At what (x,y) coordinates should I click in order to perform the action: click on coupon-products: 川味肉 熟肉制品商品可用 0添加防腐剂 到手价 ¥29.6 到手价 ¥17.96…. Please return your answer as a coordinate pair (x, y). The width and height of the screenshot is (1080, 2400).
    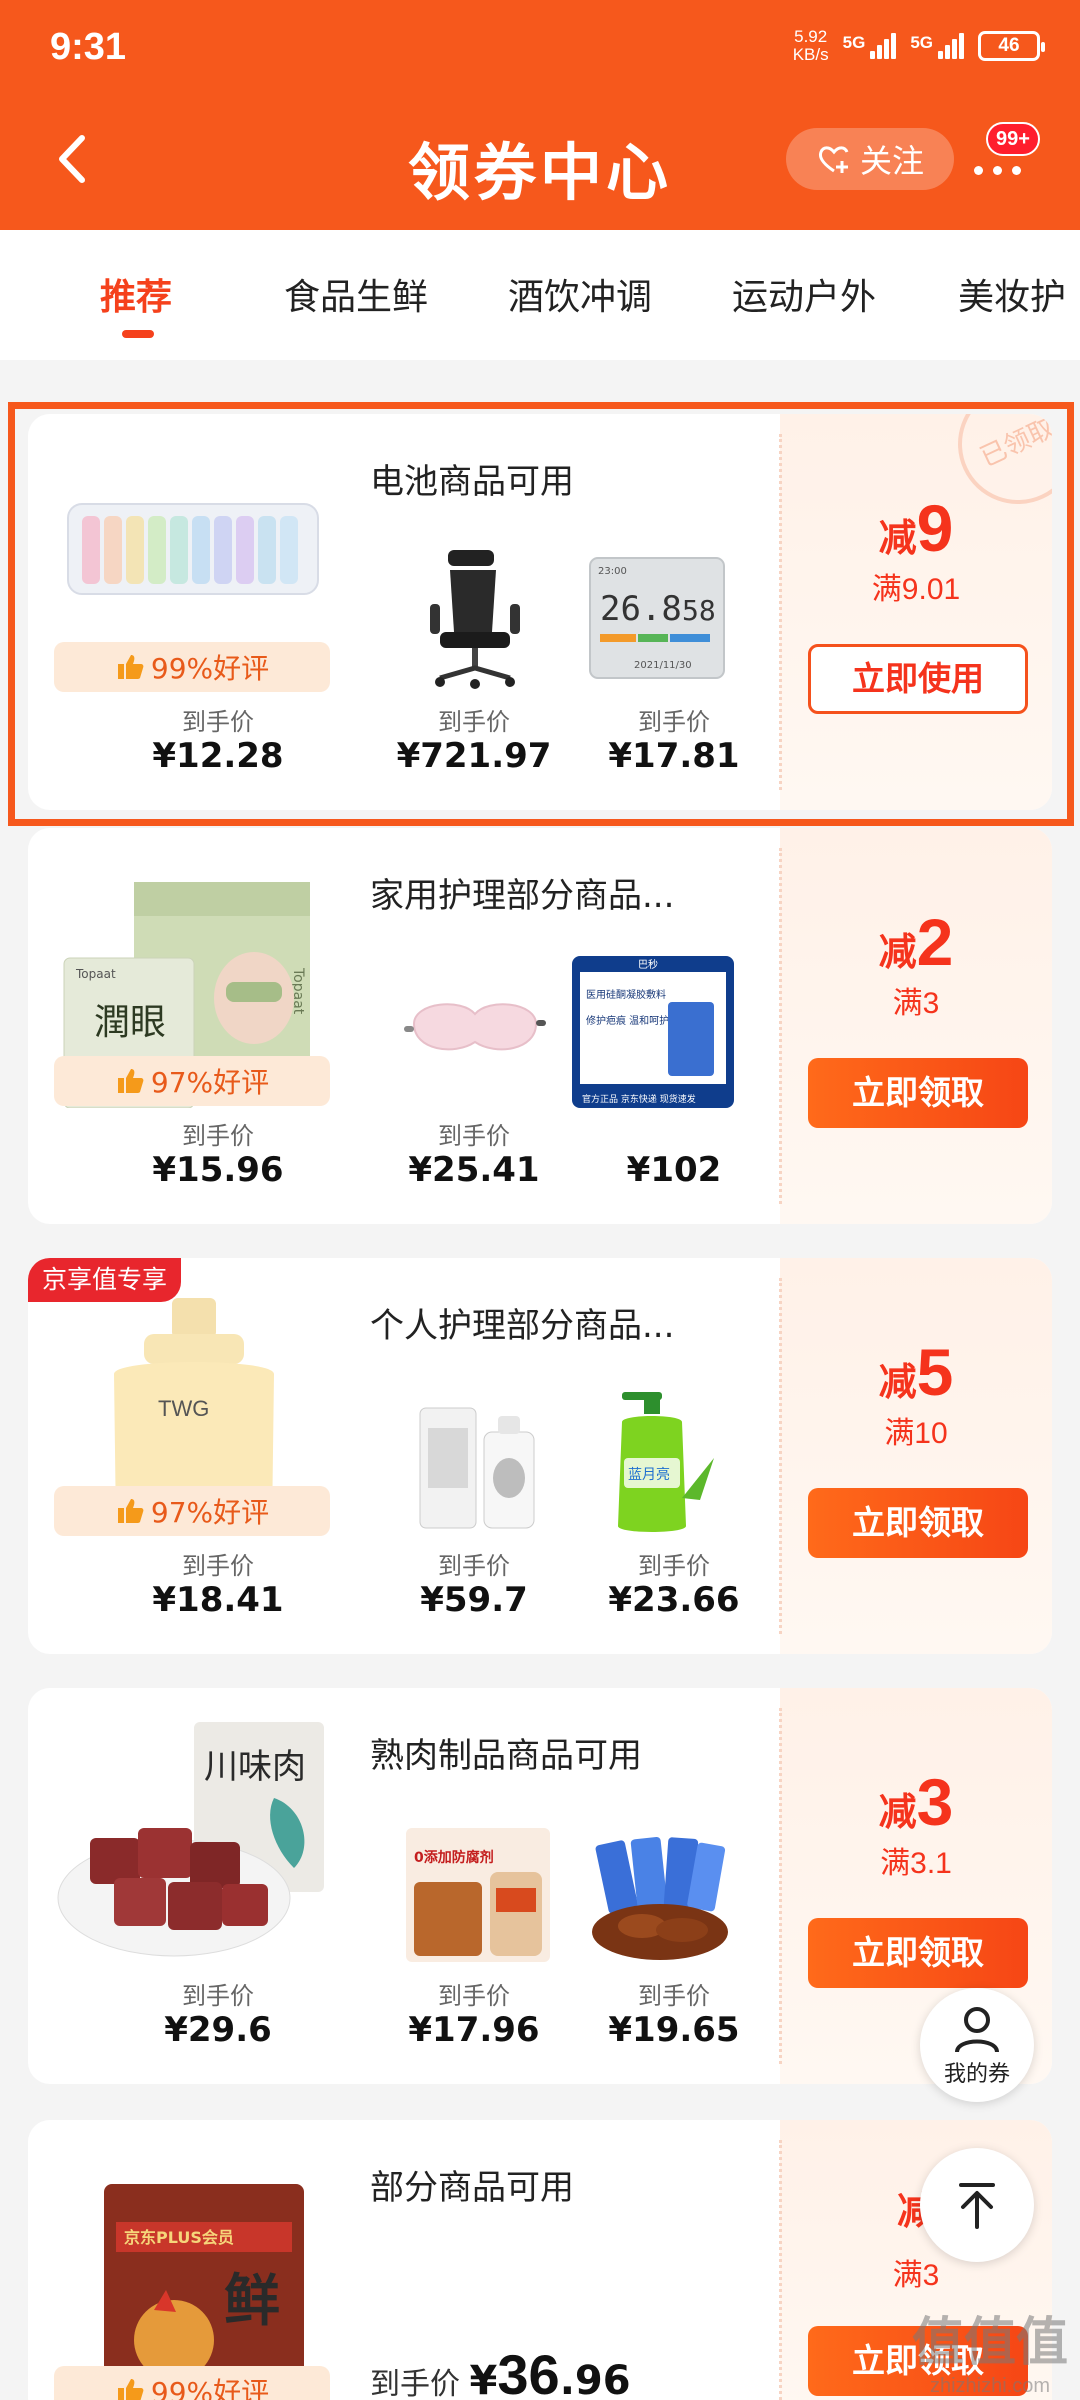
    Looking at the image, I should click on (404, 1886).